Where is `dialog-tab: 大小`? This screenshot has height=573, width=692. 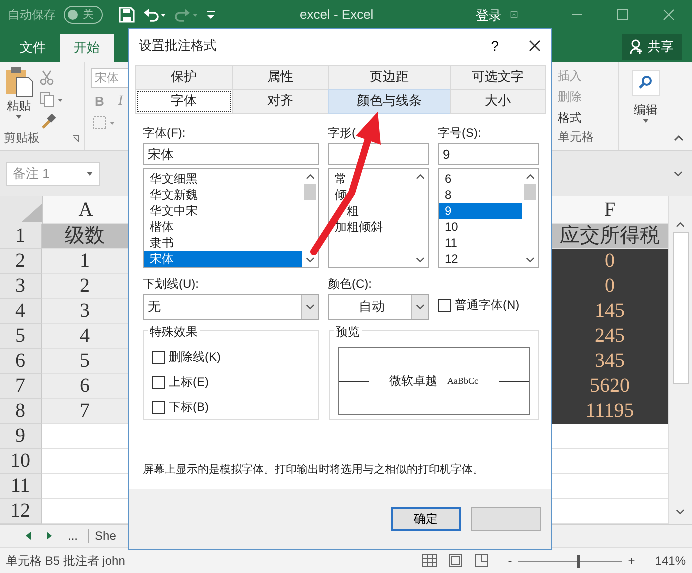 dialog-tab: 大小 is located at coordinates (498, 101).